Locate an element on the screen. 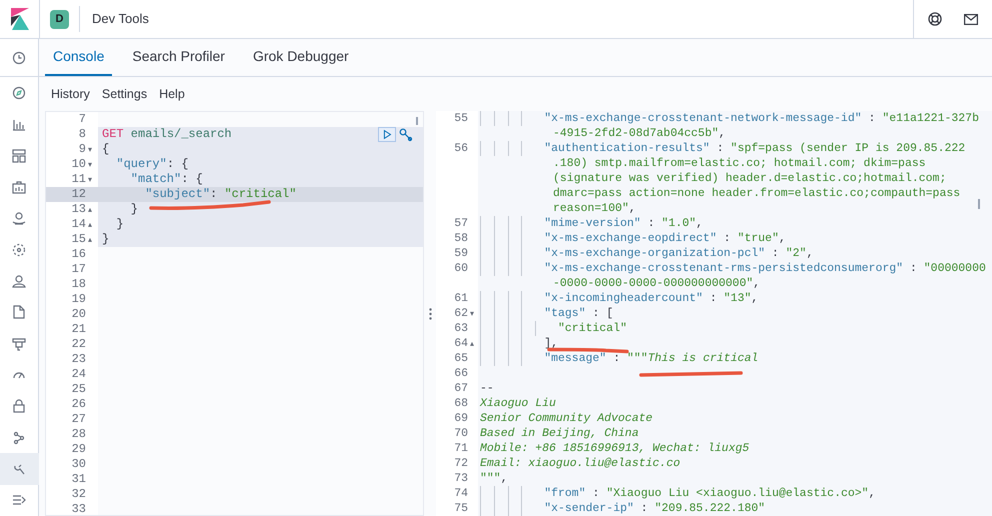  tab: Grok Debugger is located at coordinates (300, 57).